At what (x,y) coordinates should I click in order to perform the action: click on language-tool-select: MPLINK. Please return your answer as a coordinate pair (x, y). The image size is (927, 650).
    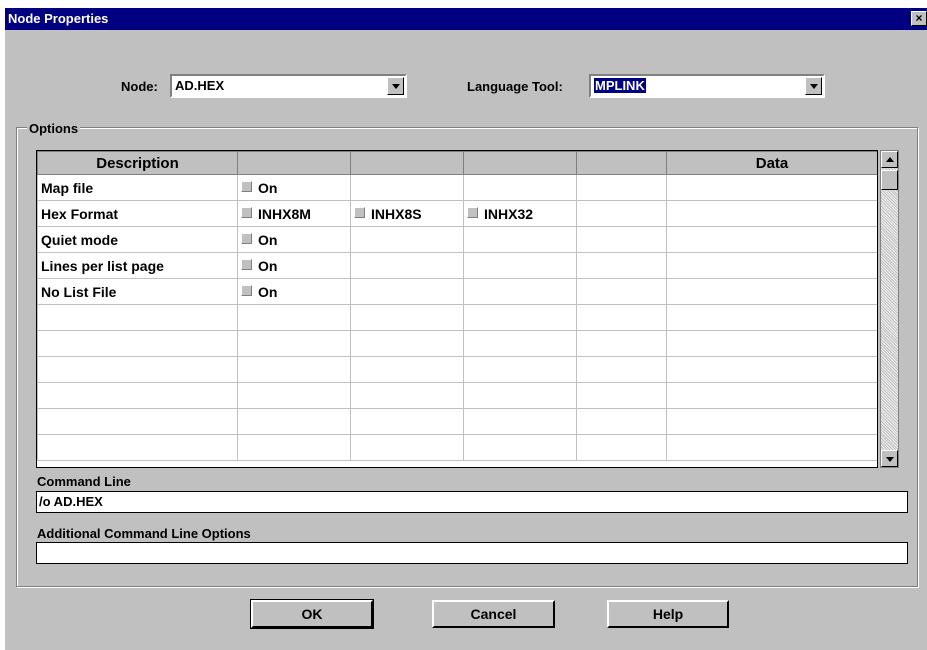
    Looking at the image, I should click on (707, 86).